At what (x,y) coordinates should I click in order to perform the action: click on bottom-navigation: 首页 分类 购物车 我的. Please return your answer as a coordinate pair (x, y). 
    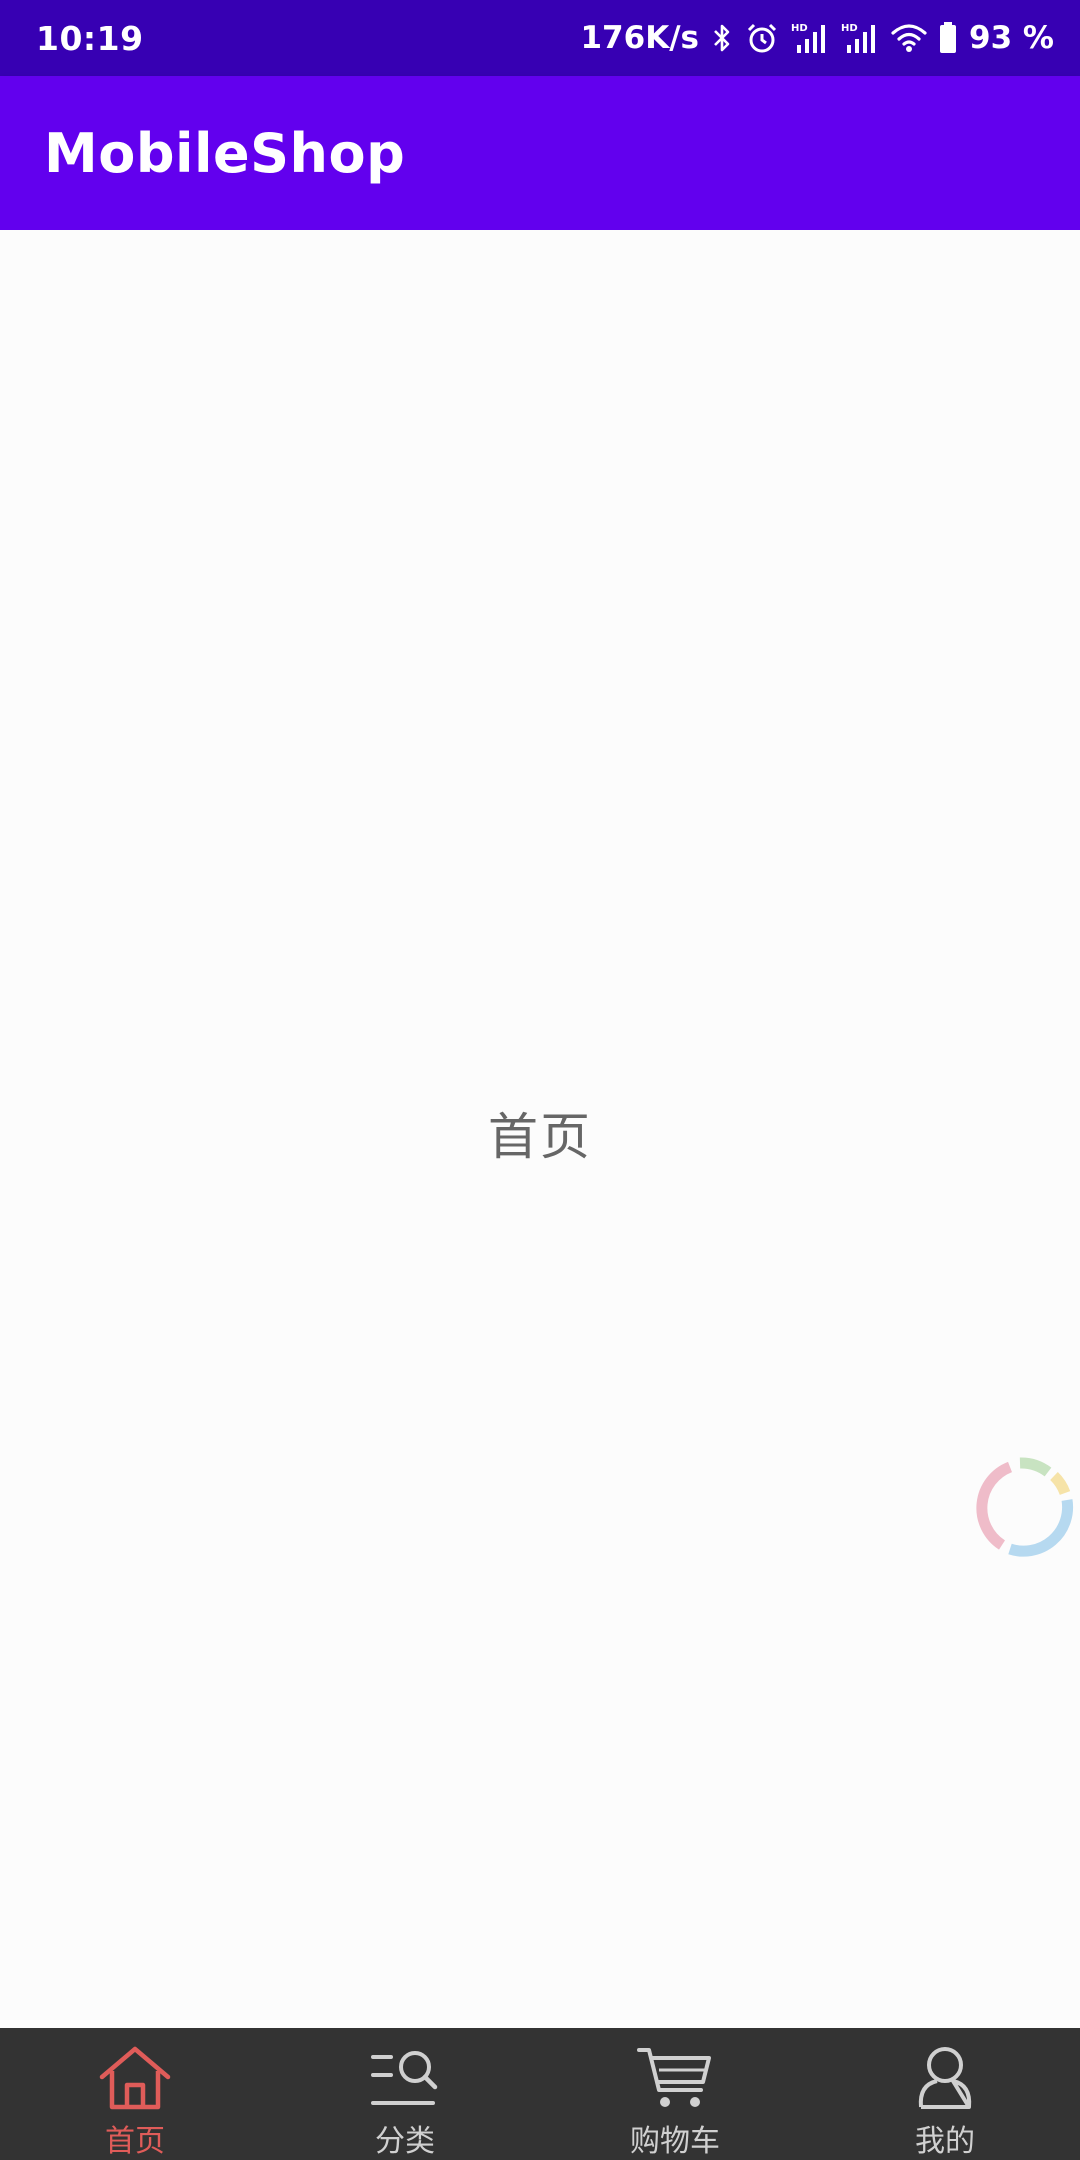
    Looking at the image, I should click on (540, 2094).